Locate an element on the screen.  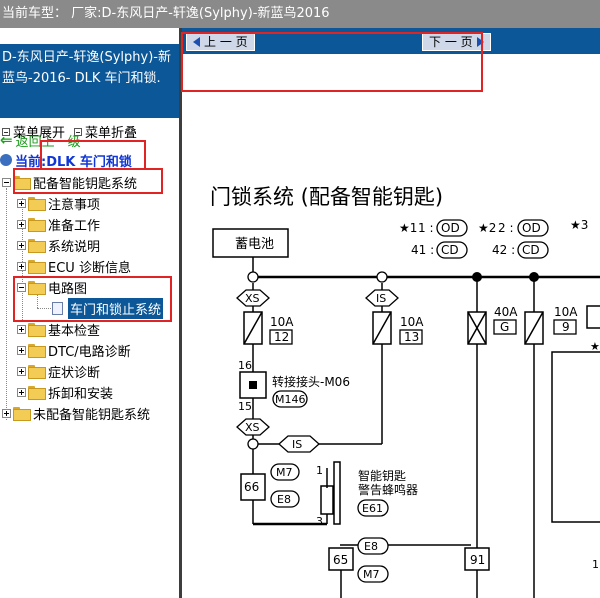
fuse2-no: 13 is located at coordinates (411, 337).